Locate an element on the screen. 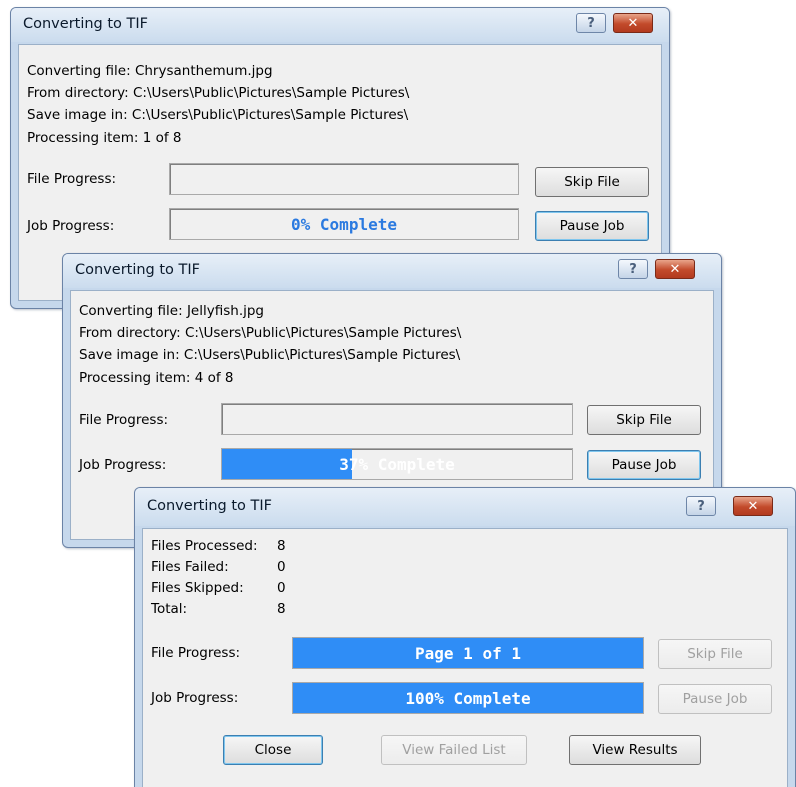 This screenshot has height=787, width=796. files-skipped-label: Files Skipped: is located at coordinates (197, 588).